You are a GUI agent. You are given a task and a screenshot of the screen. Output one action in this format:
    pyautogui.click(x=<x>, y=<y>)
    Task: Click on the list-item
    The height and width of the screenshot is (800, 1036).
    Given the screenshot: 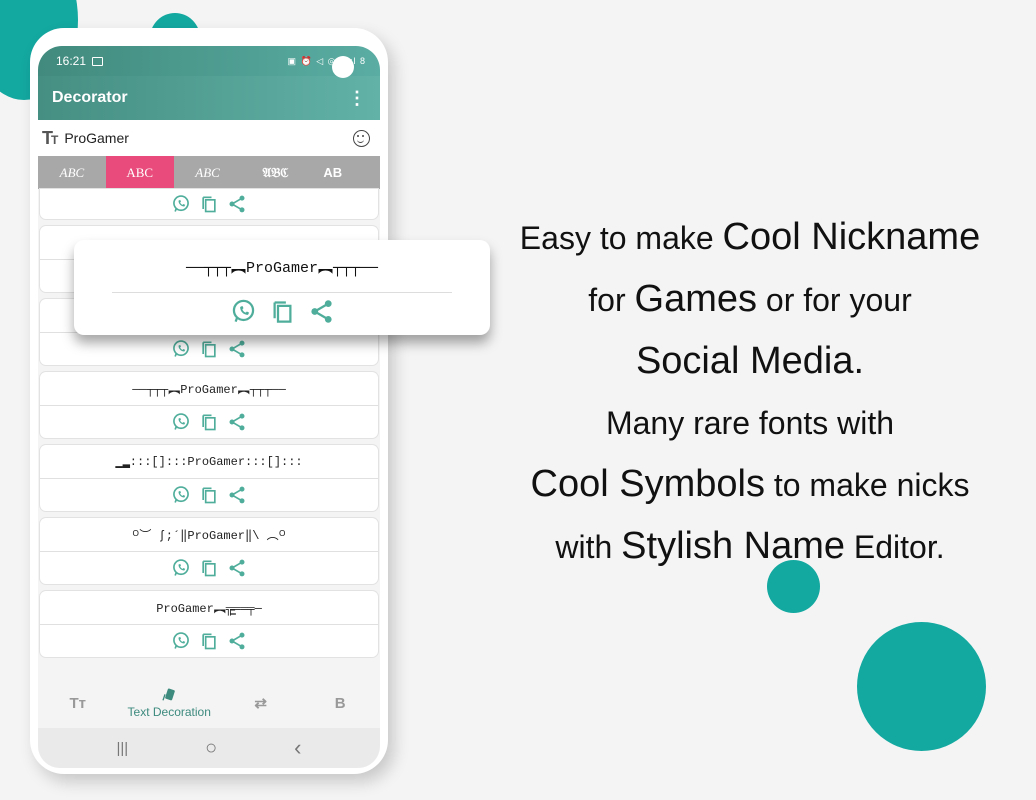 What is the action you would take?
    pyautogui.click(x=209, y=204)
    